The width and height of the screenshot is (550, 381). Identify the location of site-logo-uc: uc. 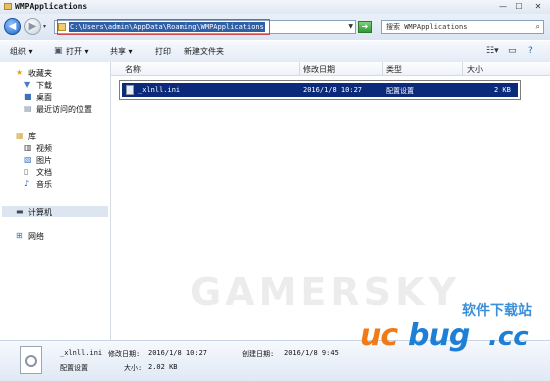
(379, 335).